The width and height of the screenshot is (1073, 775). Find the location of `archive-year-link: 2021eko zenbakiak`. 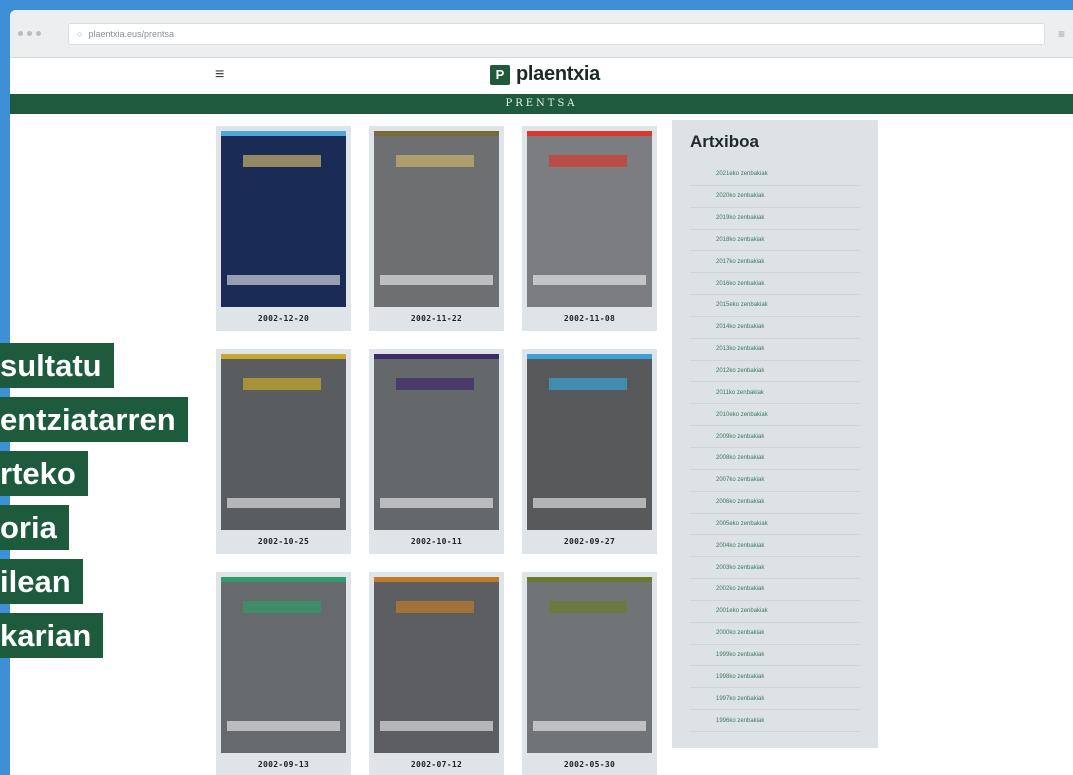

archive-year-link: 2021eko zenbakiak is located at coordinates (775, 175).